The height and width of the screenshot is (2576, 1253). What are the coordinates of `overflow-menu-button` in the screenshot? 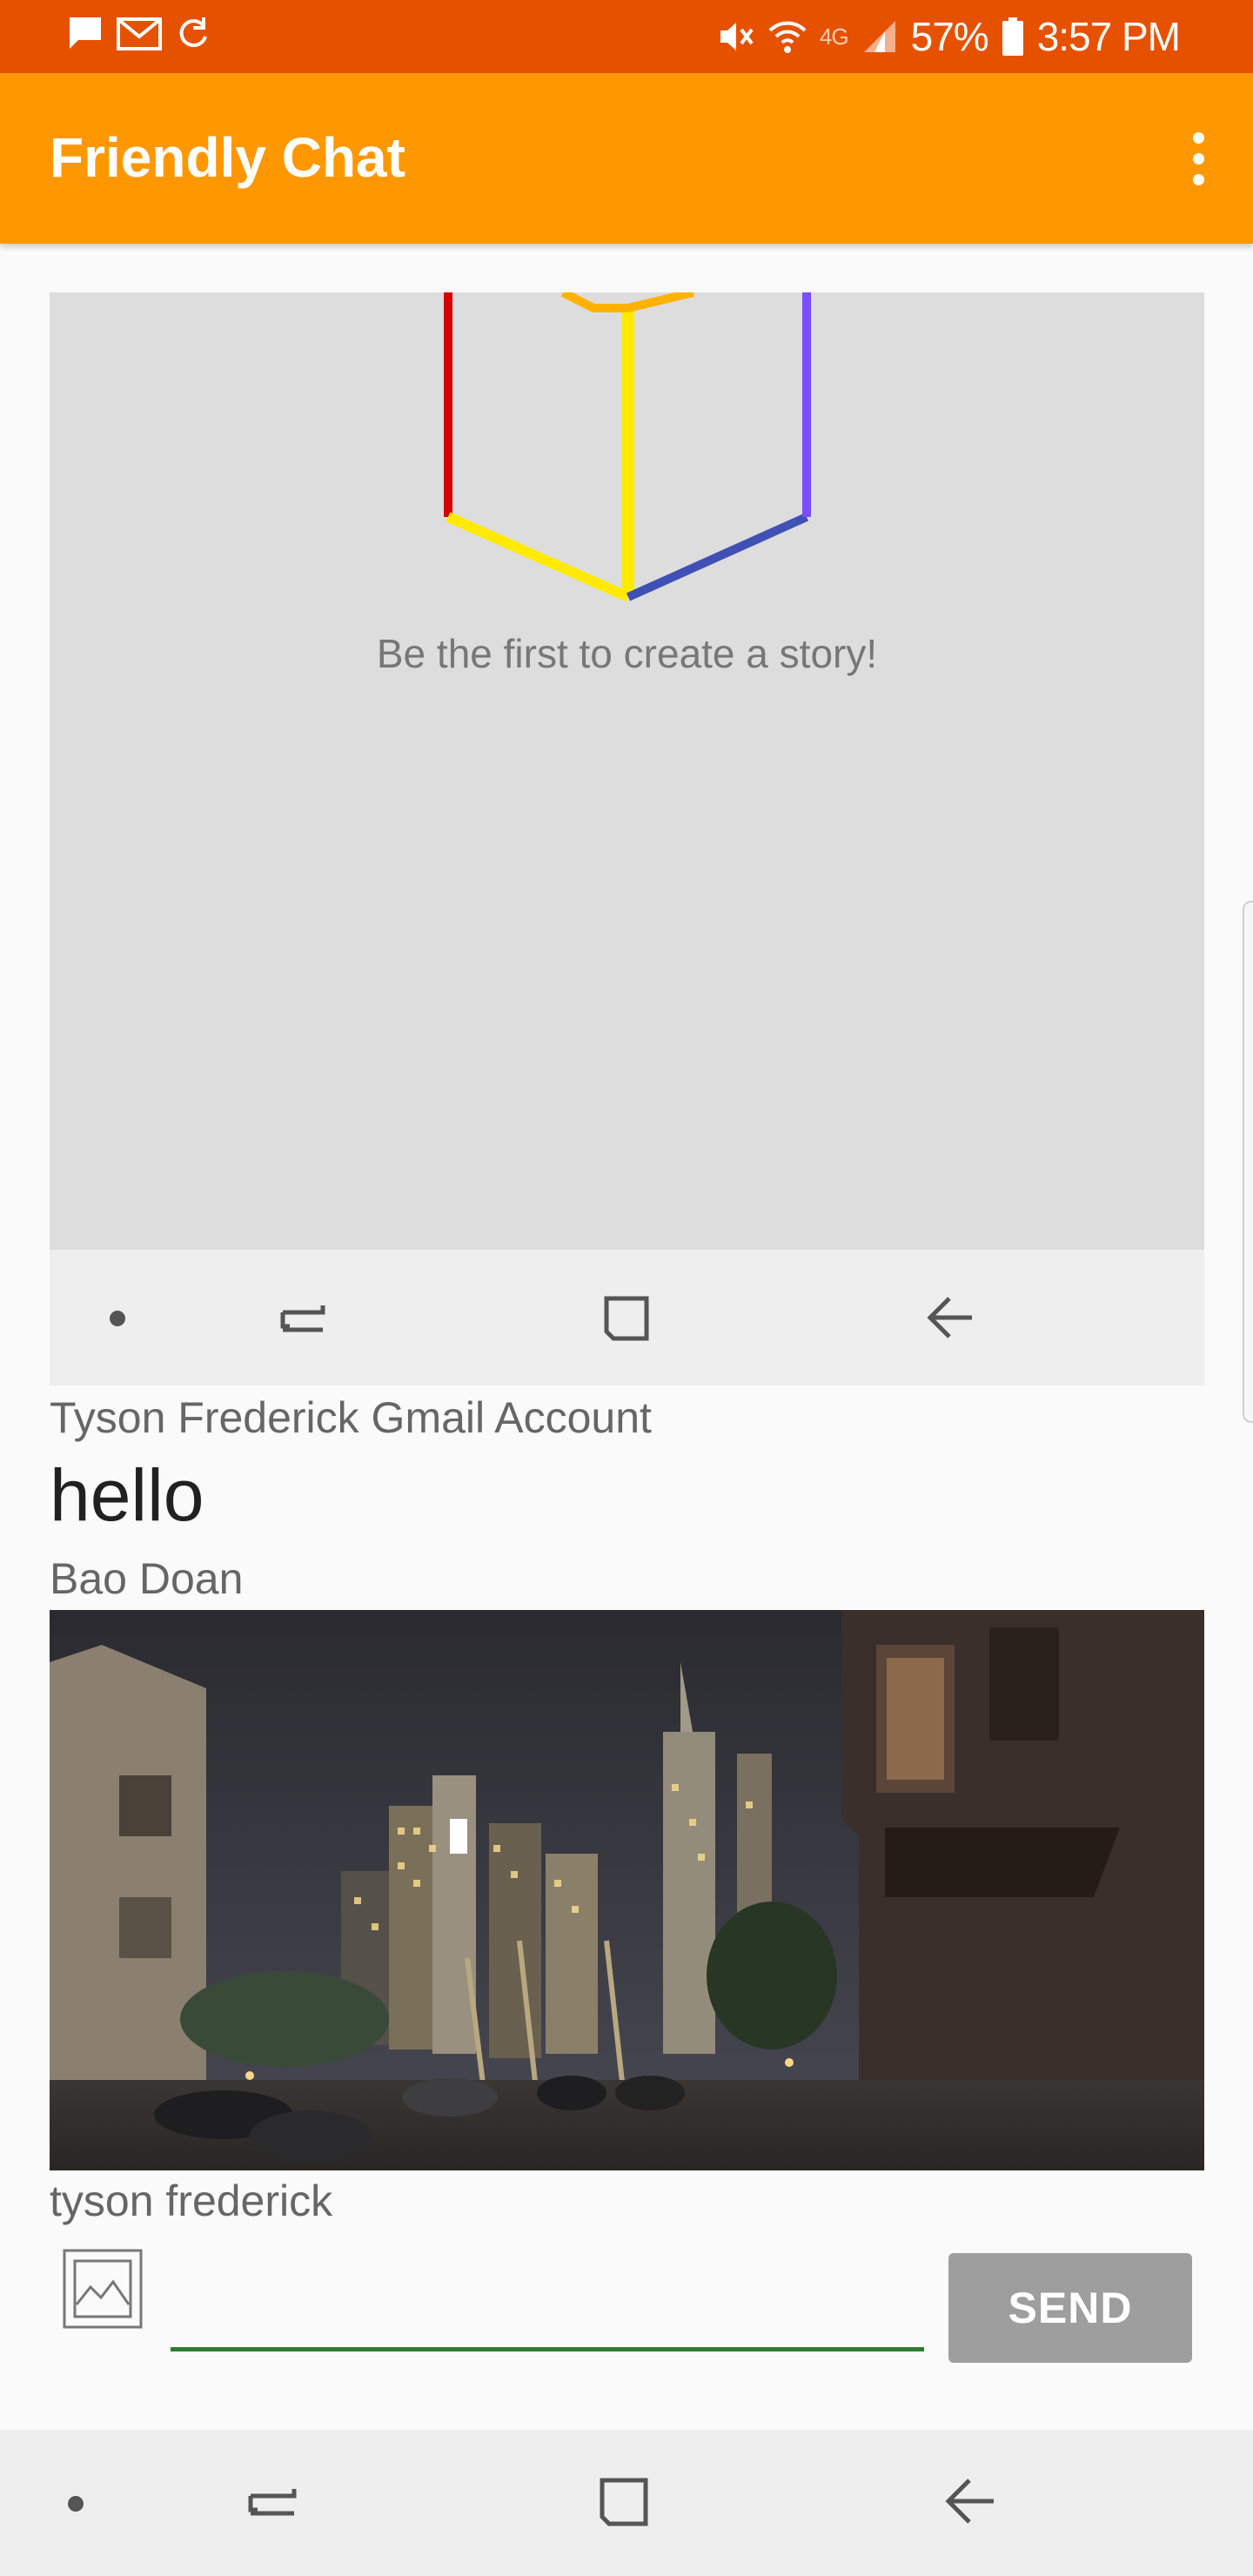 It's located at (1198, 158).